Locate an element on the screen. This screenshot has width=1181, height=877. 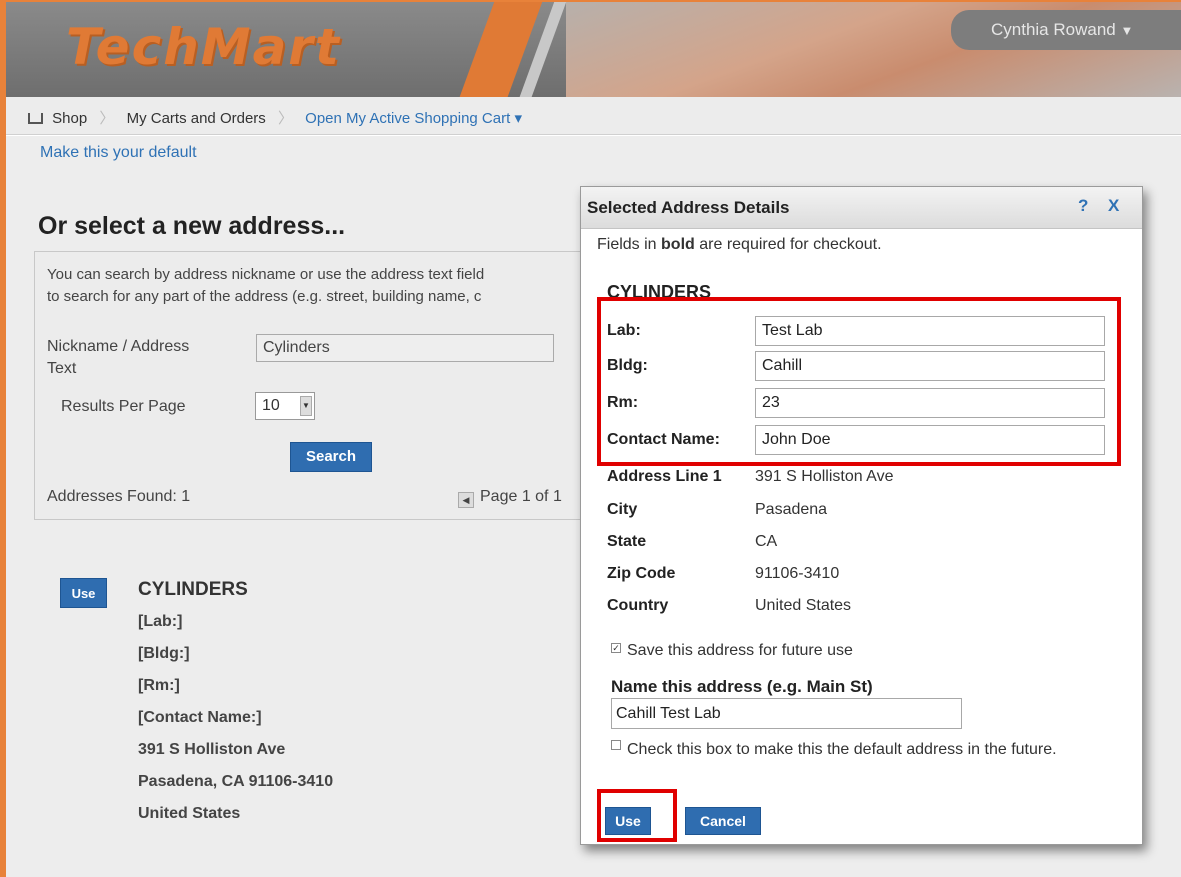
make-default-link: Make this your default is located at coordinates (118, 153).